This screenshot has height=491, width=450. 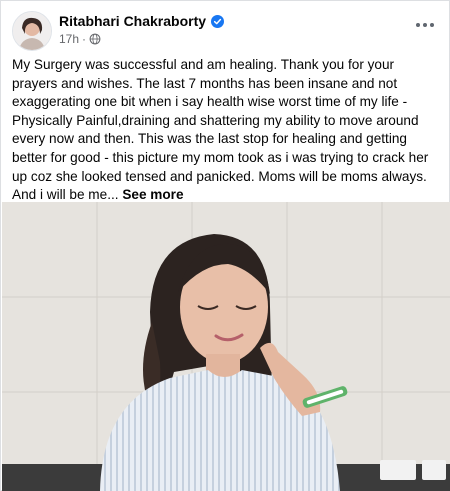 What do you see at coordinates (418, 25) in the screenshot?
I see `more-options-icon` at bounding box center [418, 25].